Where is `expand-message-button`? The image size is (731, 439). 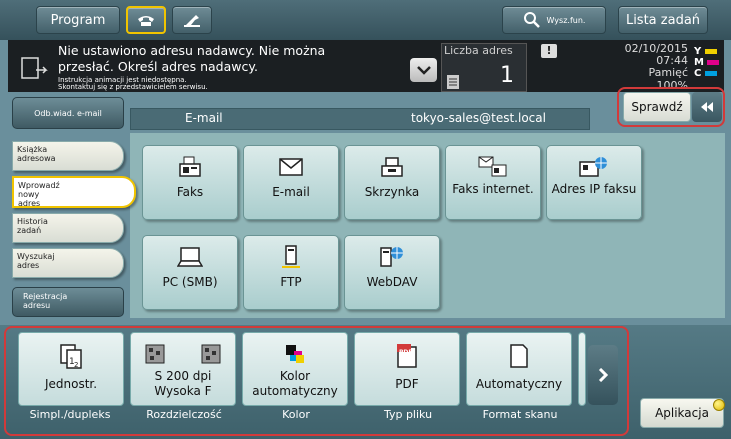 expand-message-button is located at coordinates (423, 70).